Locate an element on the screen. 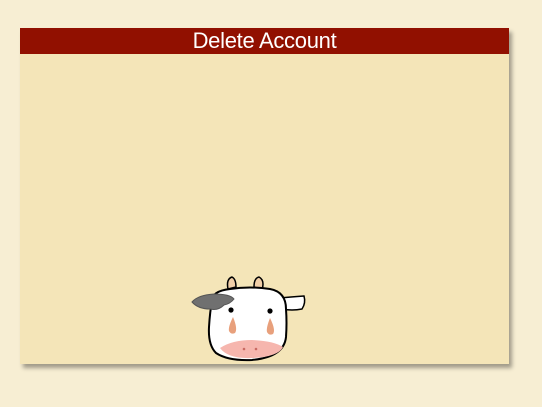 The width and height of the screenshot is (542, 407). dialog-title: Delete Account is located at coordinates (264, 40).